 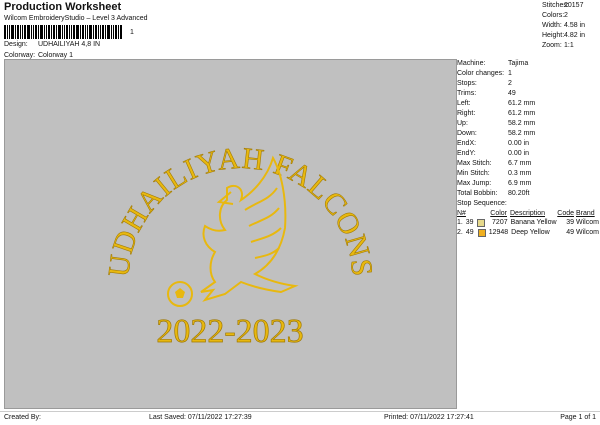 What do you see at coordinates (464, 103) in the screenshot?
I see `machine-info-label: Left:` at bounding box center [464, 103].